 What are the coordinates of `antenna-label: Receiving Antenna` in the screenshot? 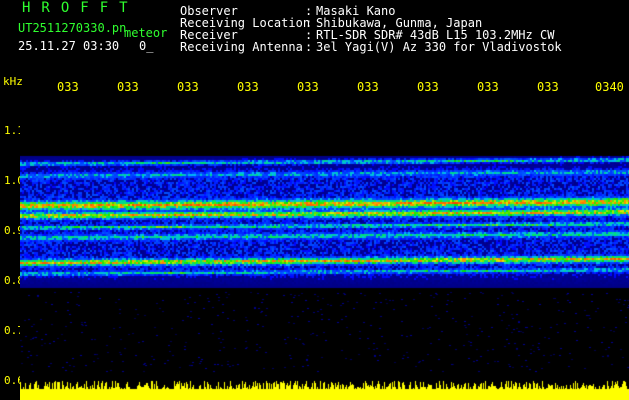 It's located at (241, 47).